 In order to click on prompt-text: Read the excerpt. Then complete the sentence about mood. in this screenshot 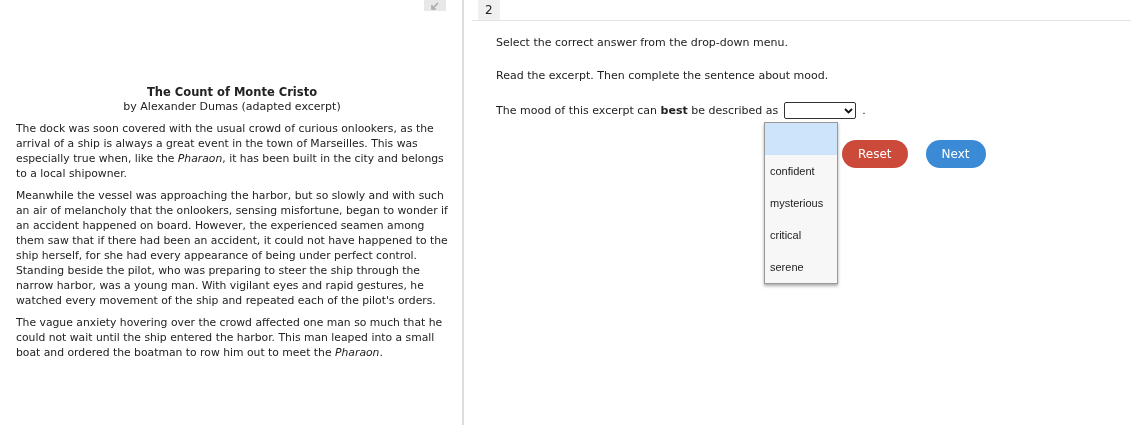, I will do `click(663, 75)`.